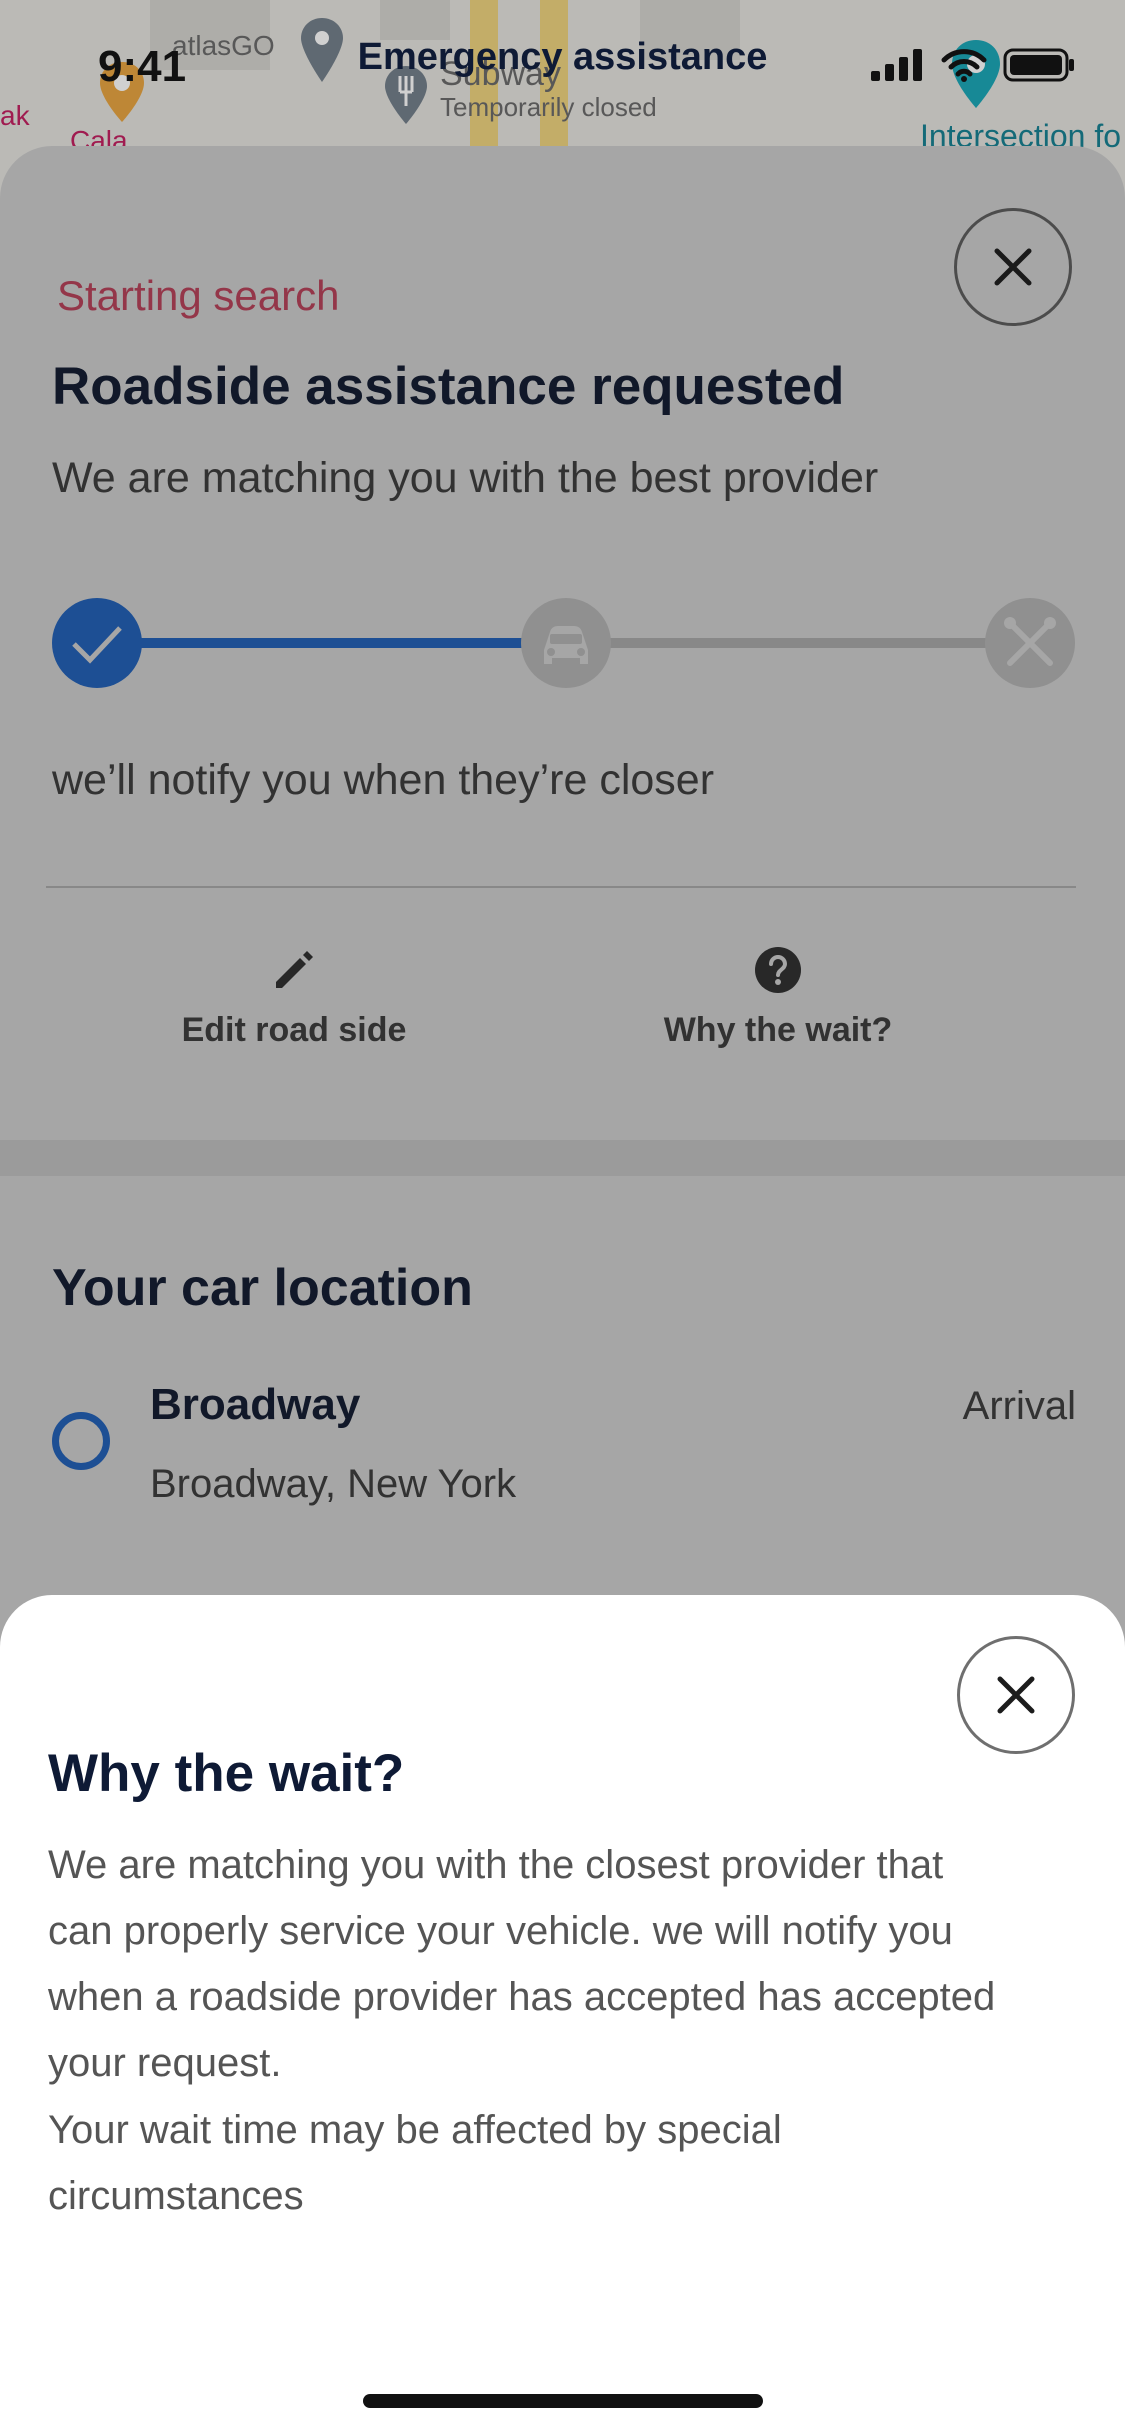 Image resolution: width=1125 pixels, height=2436 pixels. What do you see at coordinates (563, 2401) in the screenshot?
I see `home-indicator` at bounding box center [563, 2401].